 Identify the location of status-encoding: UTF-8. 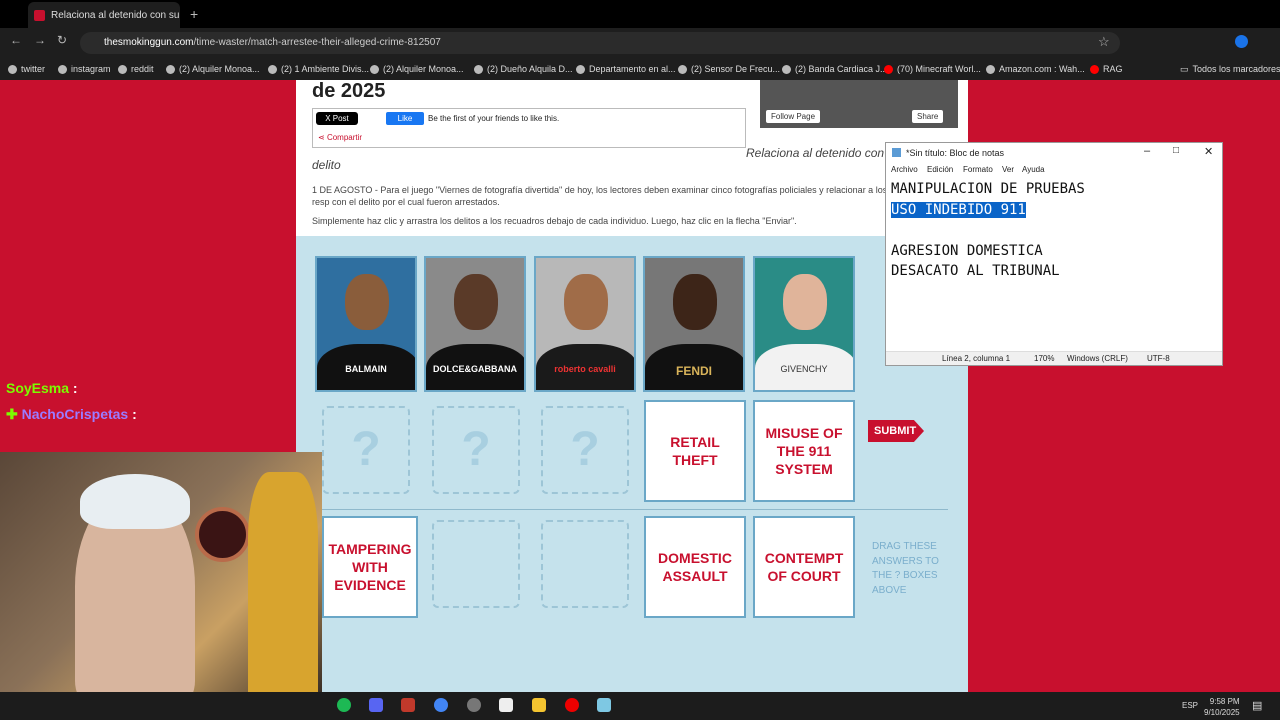
(1158, 358).